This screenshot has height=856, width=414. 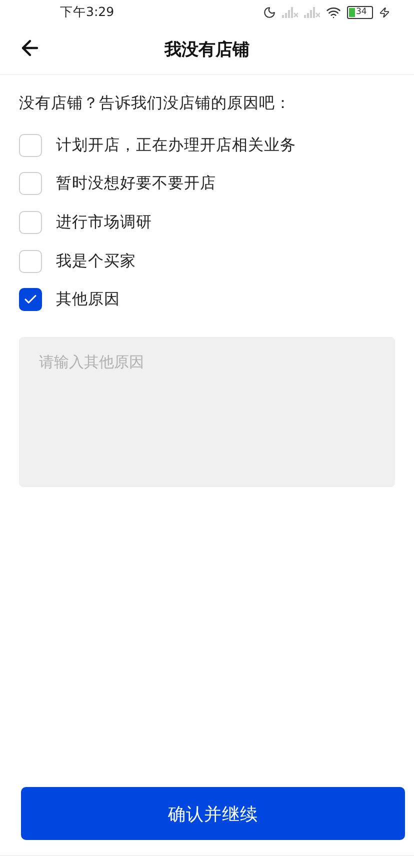 I want to click on charging-icon, so click(x=384, y=12).